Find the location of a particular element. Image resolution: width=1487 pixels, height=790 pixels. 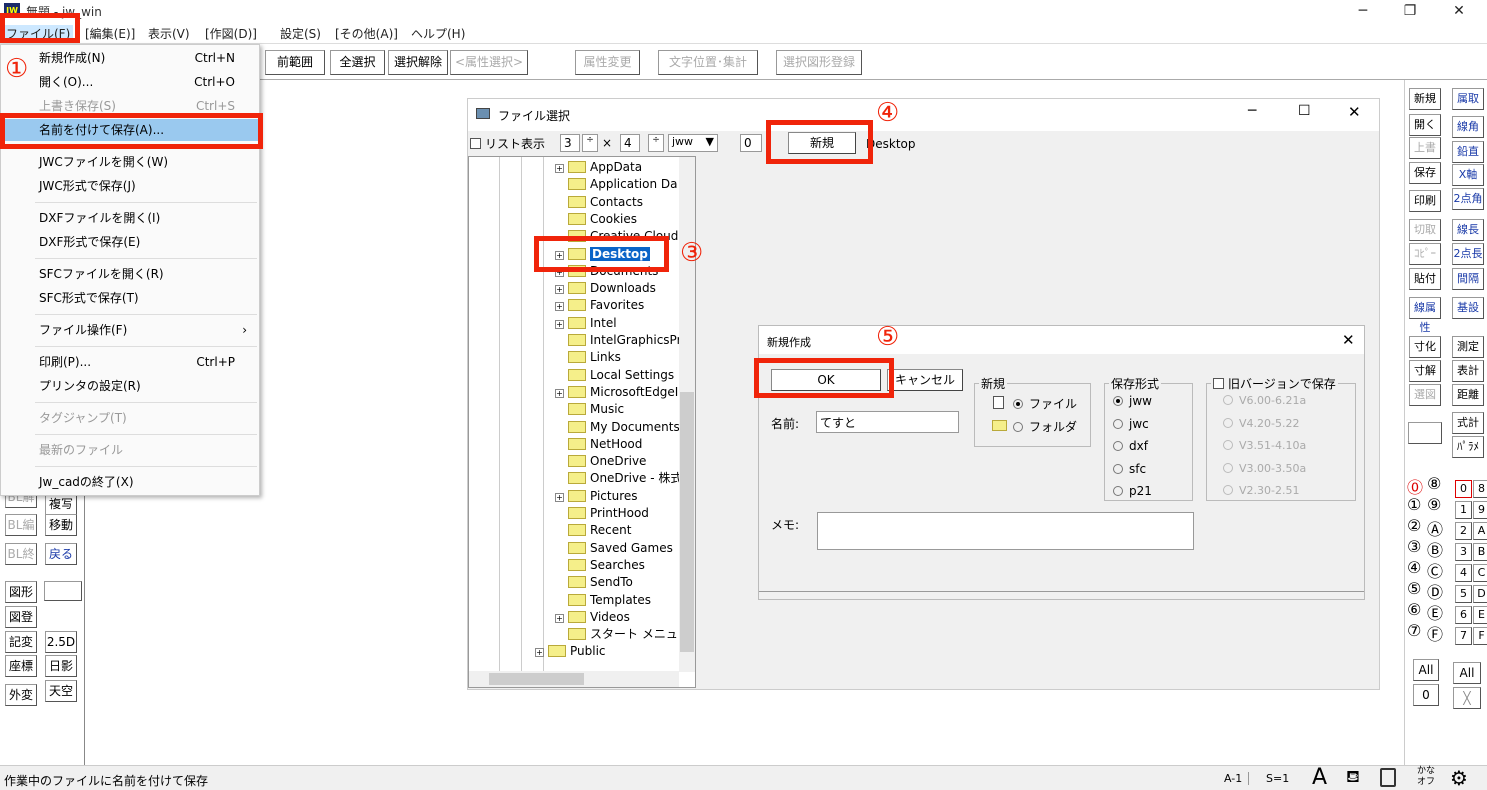

layer-button: E is located at coordinates (1480, 615).